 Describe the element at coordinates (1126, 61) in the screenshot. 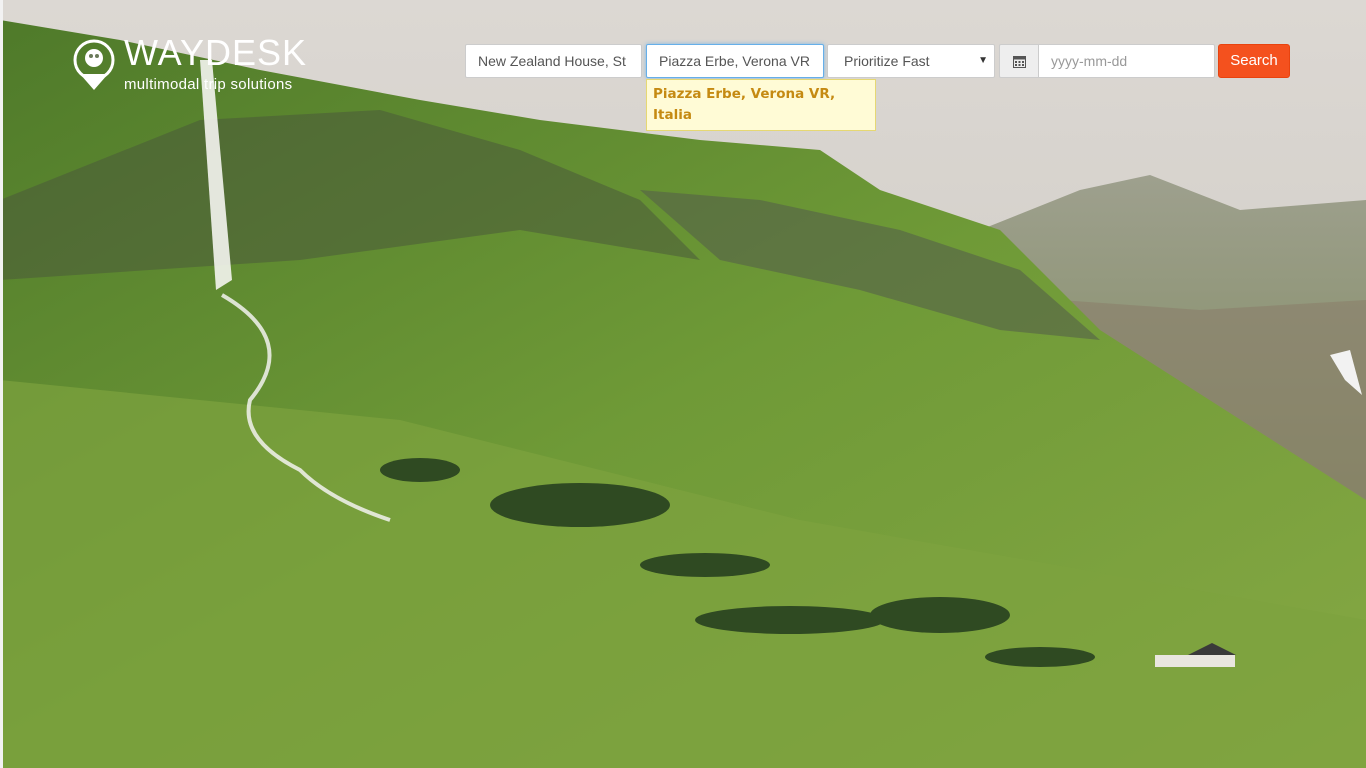

I see `date-input: yyyy-mm-dd` at that location.